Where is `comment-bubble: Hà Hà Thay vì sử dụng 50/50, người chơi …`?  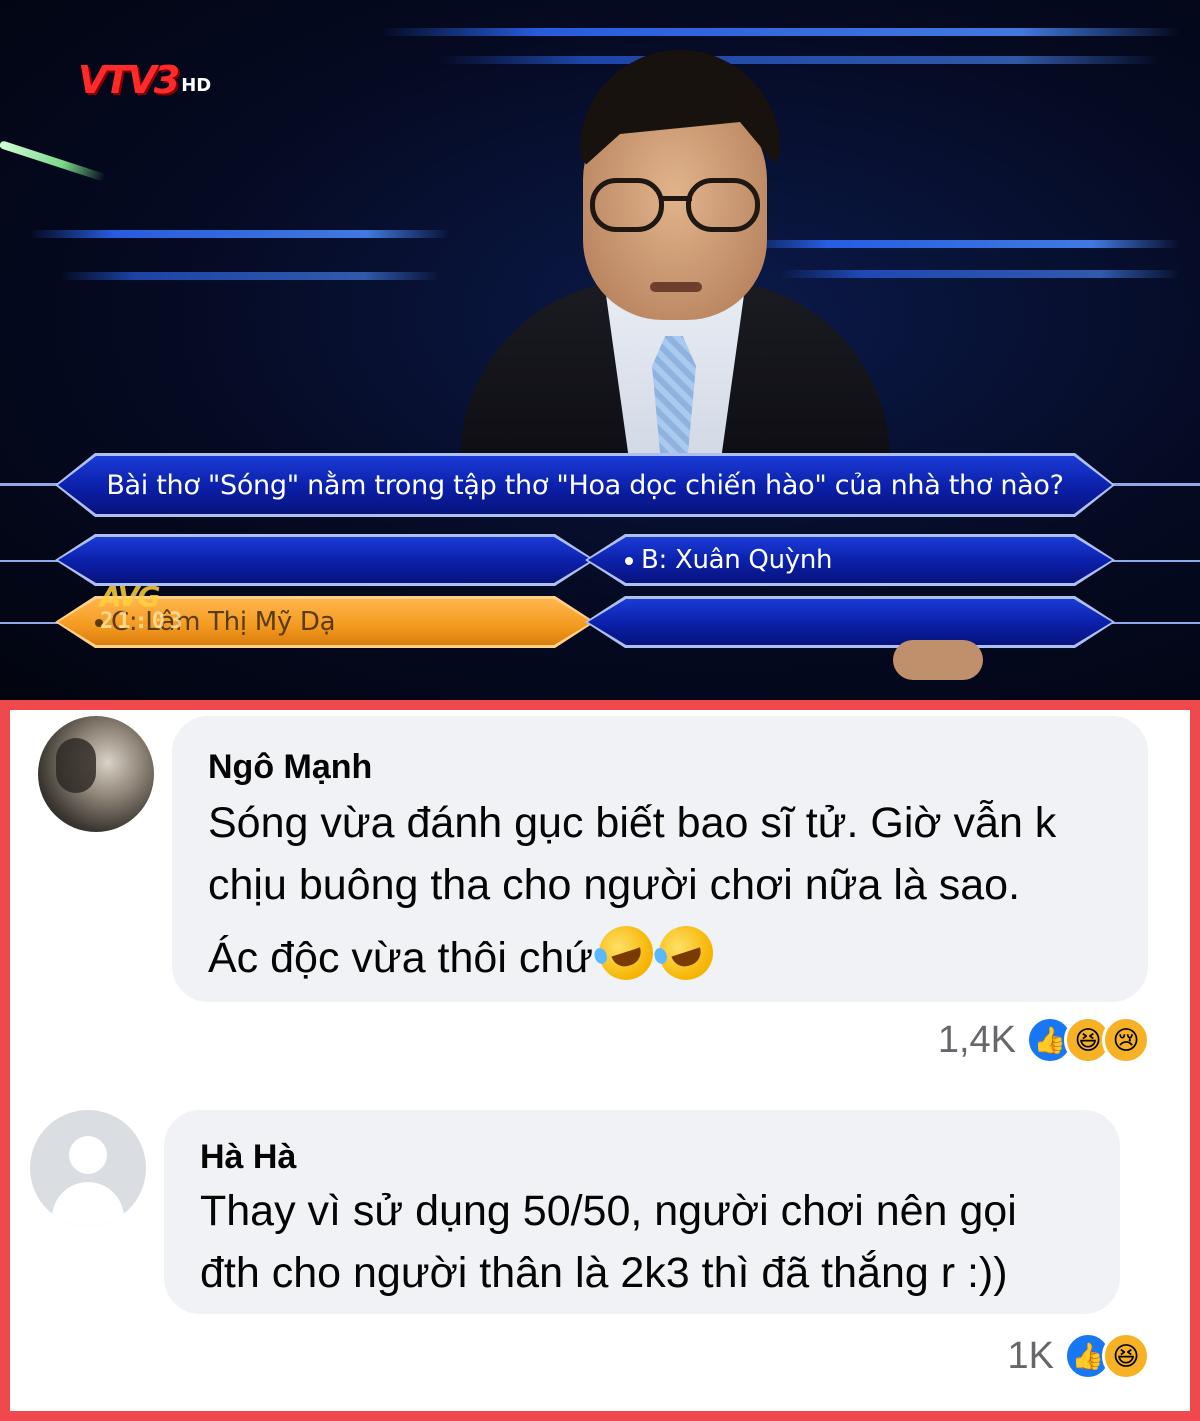 comment-bubble: Hà Hà Thay vì sử dụng 50/50, người chơi … is located at coordinates (642, 1212).